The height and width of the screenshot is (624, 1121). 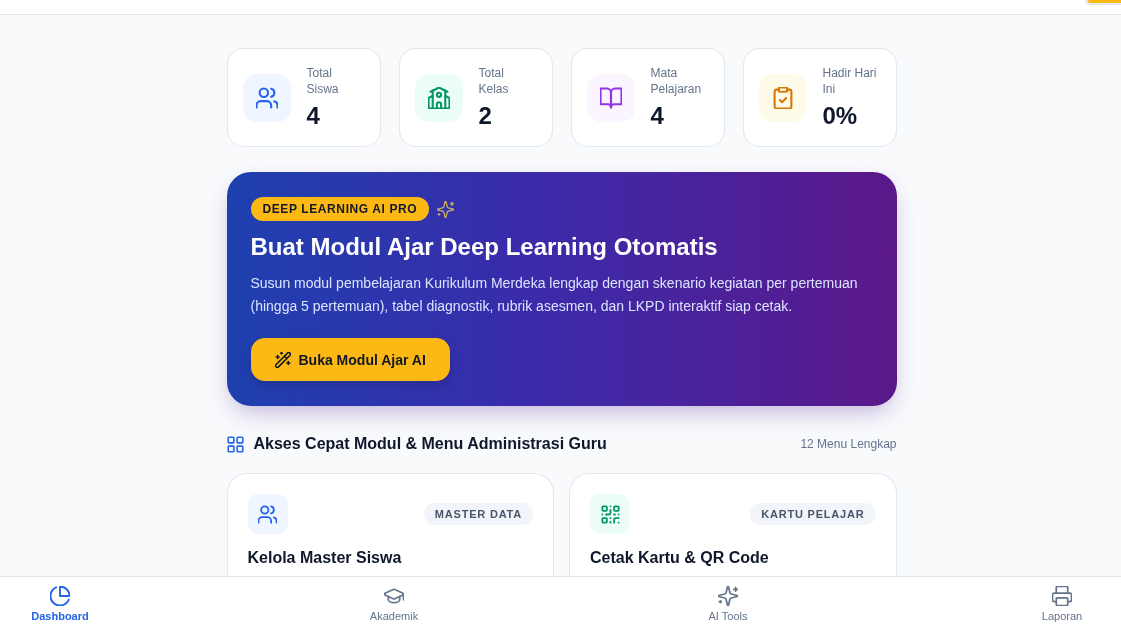 I want to click on category-tag: MASTER DATA, so click(x=478, y=514).